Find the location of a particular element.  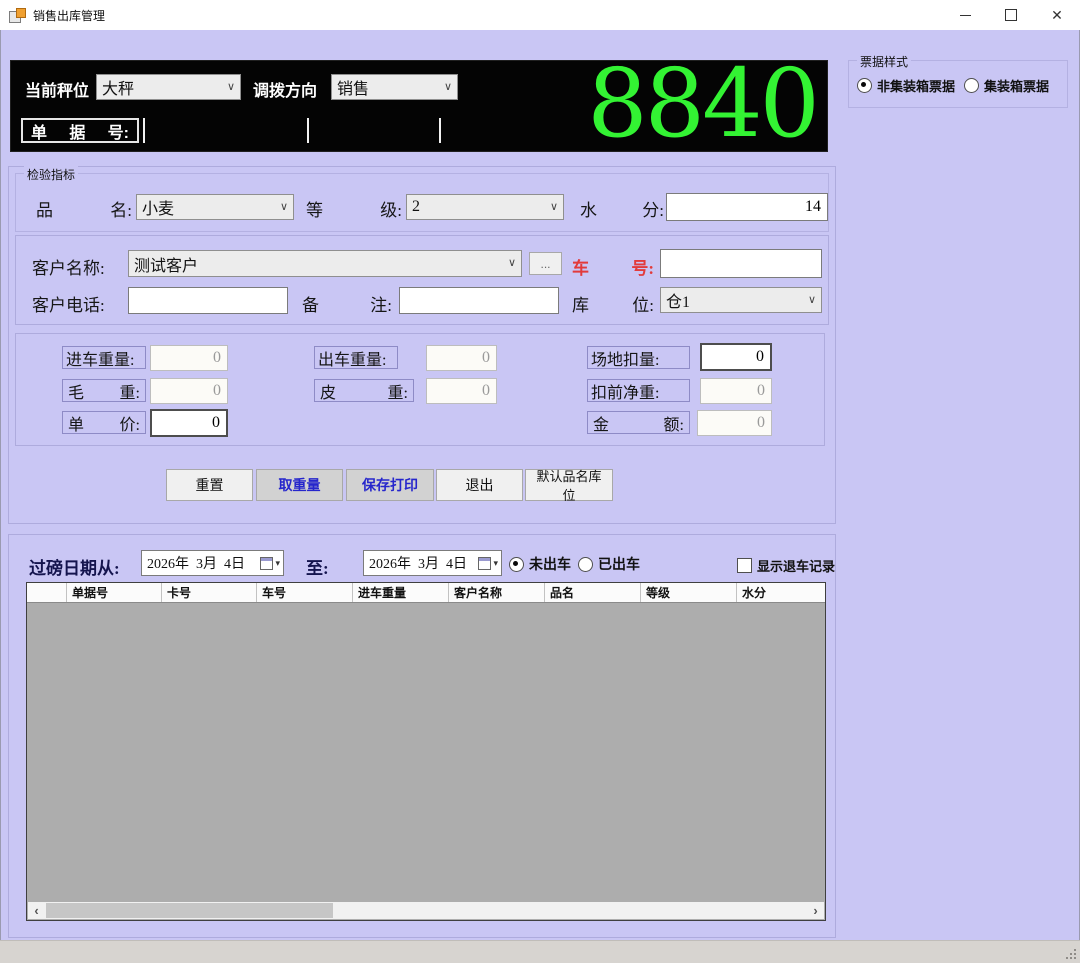

site-deduction-field: 0 is located at coordinates (736, 357).